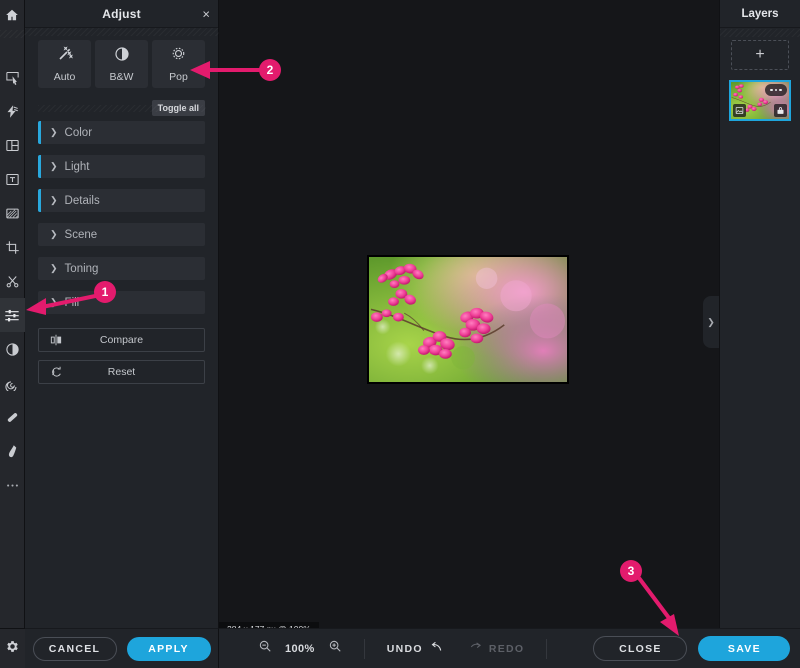  I want to click on compare-button: Compare, so click(121, 340).